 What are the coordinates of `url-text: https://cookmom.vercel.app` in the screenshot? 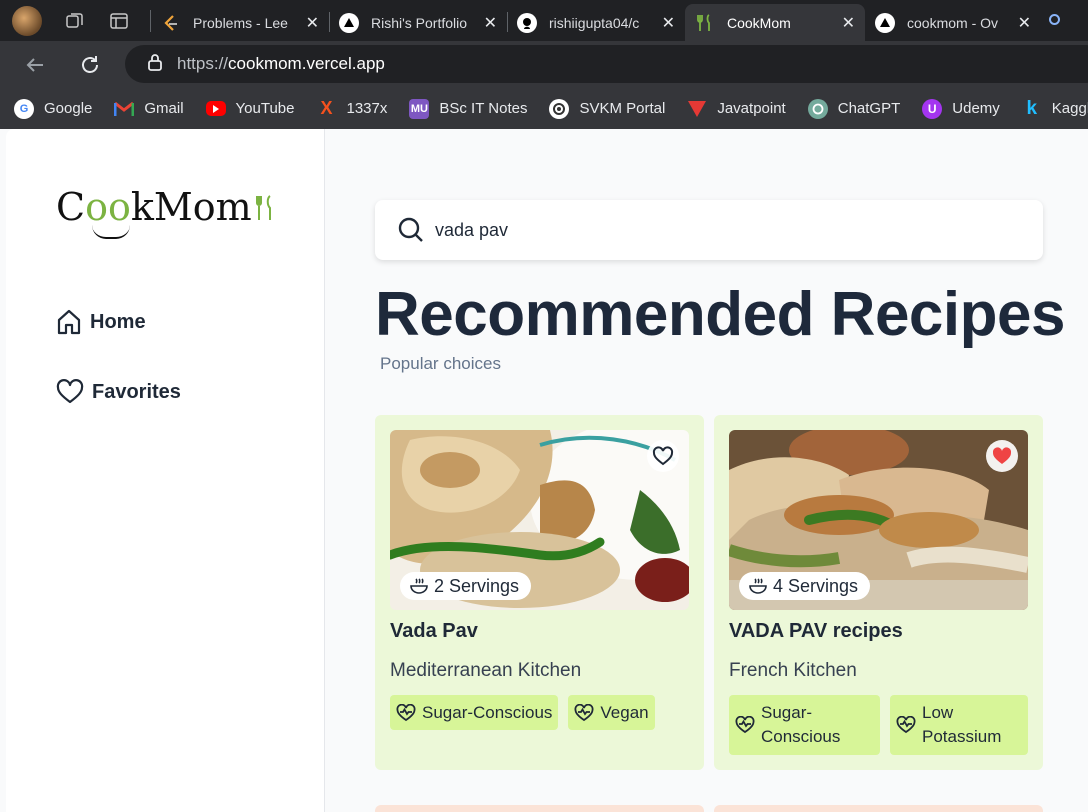 It's located at (281, 63).